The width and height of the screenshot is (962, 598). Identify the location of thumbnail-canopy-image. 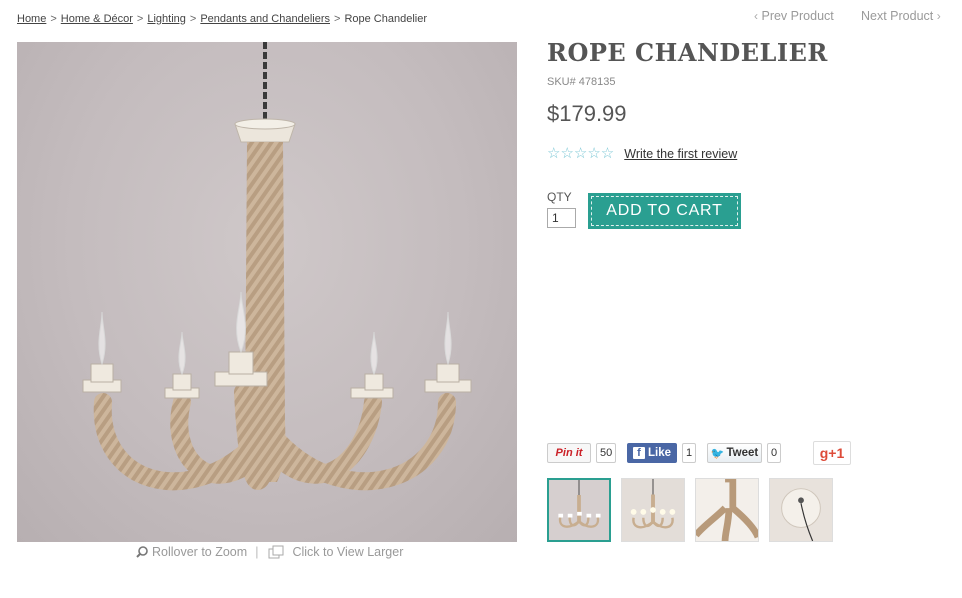
(801, 510).